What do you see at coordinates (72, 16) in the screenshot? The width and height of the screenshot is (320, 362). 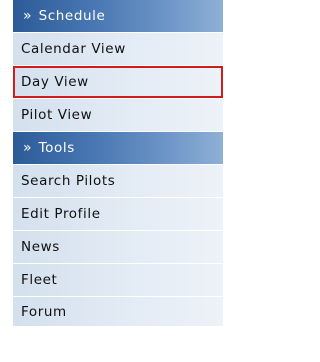 I see `section-header-label: Schedule` at bounding box center [72, 16].